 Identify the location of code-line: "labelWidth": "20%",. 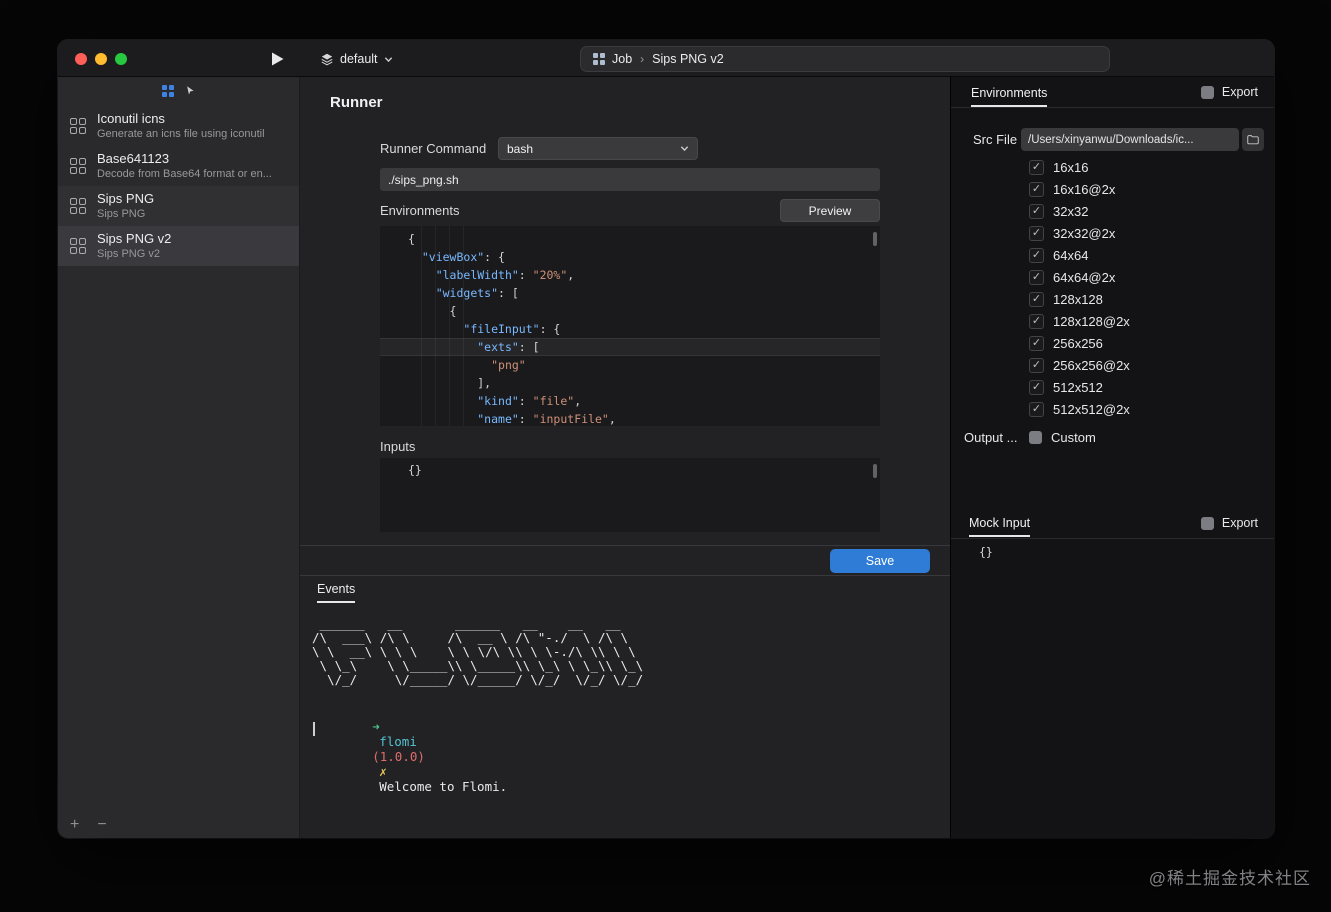
(505, 275).